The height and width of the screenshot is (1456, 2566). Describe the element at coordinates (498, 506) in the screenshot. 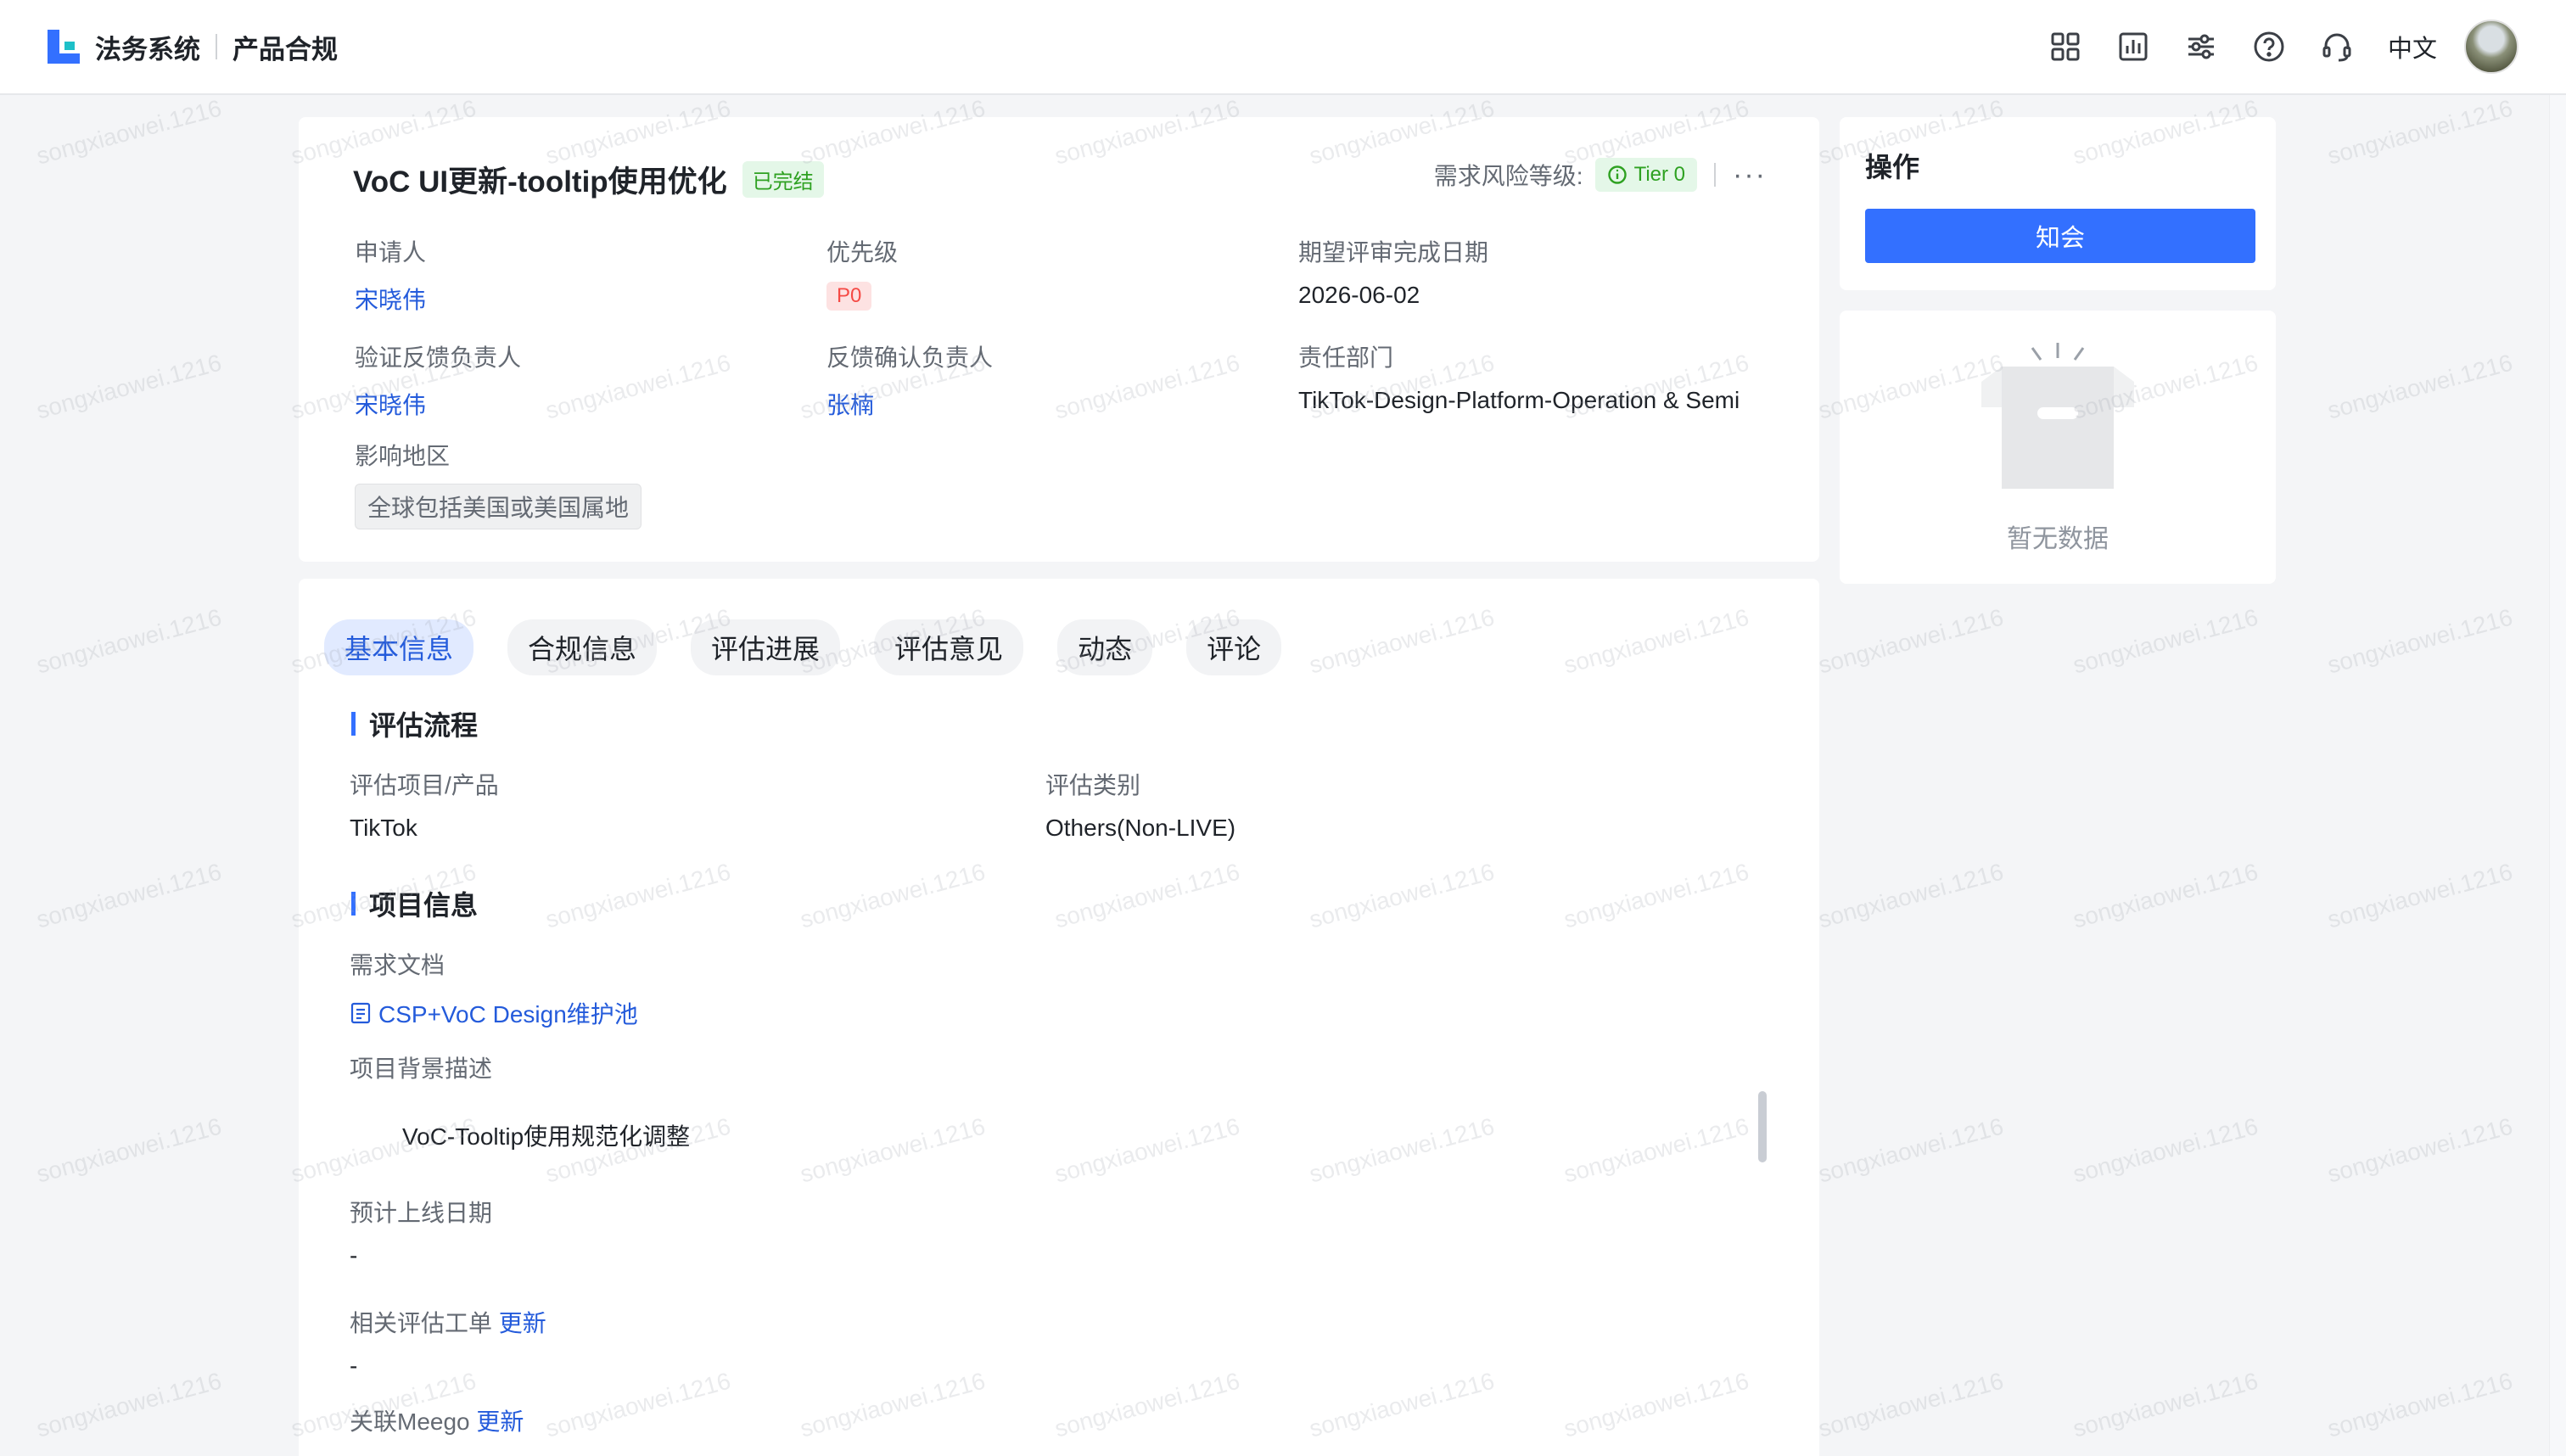

I see `region-tag: 全球包括美国或美国属地` at that location.